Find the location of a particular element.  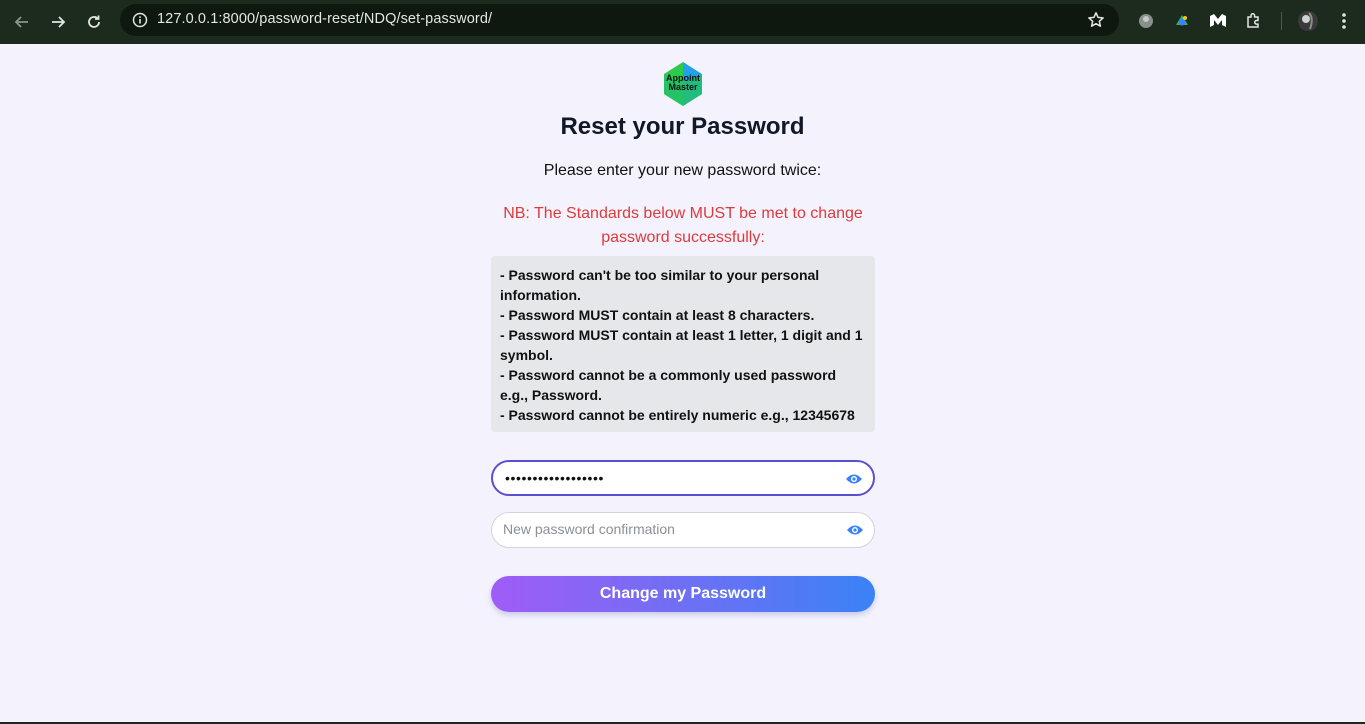

show-password-eye-icon is located at coordinates (854, 479).